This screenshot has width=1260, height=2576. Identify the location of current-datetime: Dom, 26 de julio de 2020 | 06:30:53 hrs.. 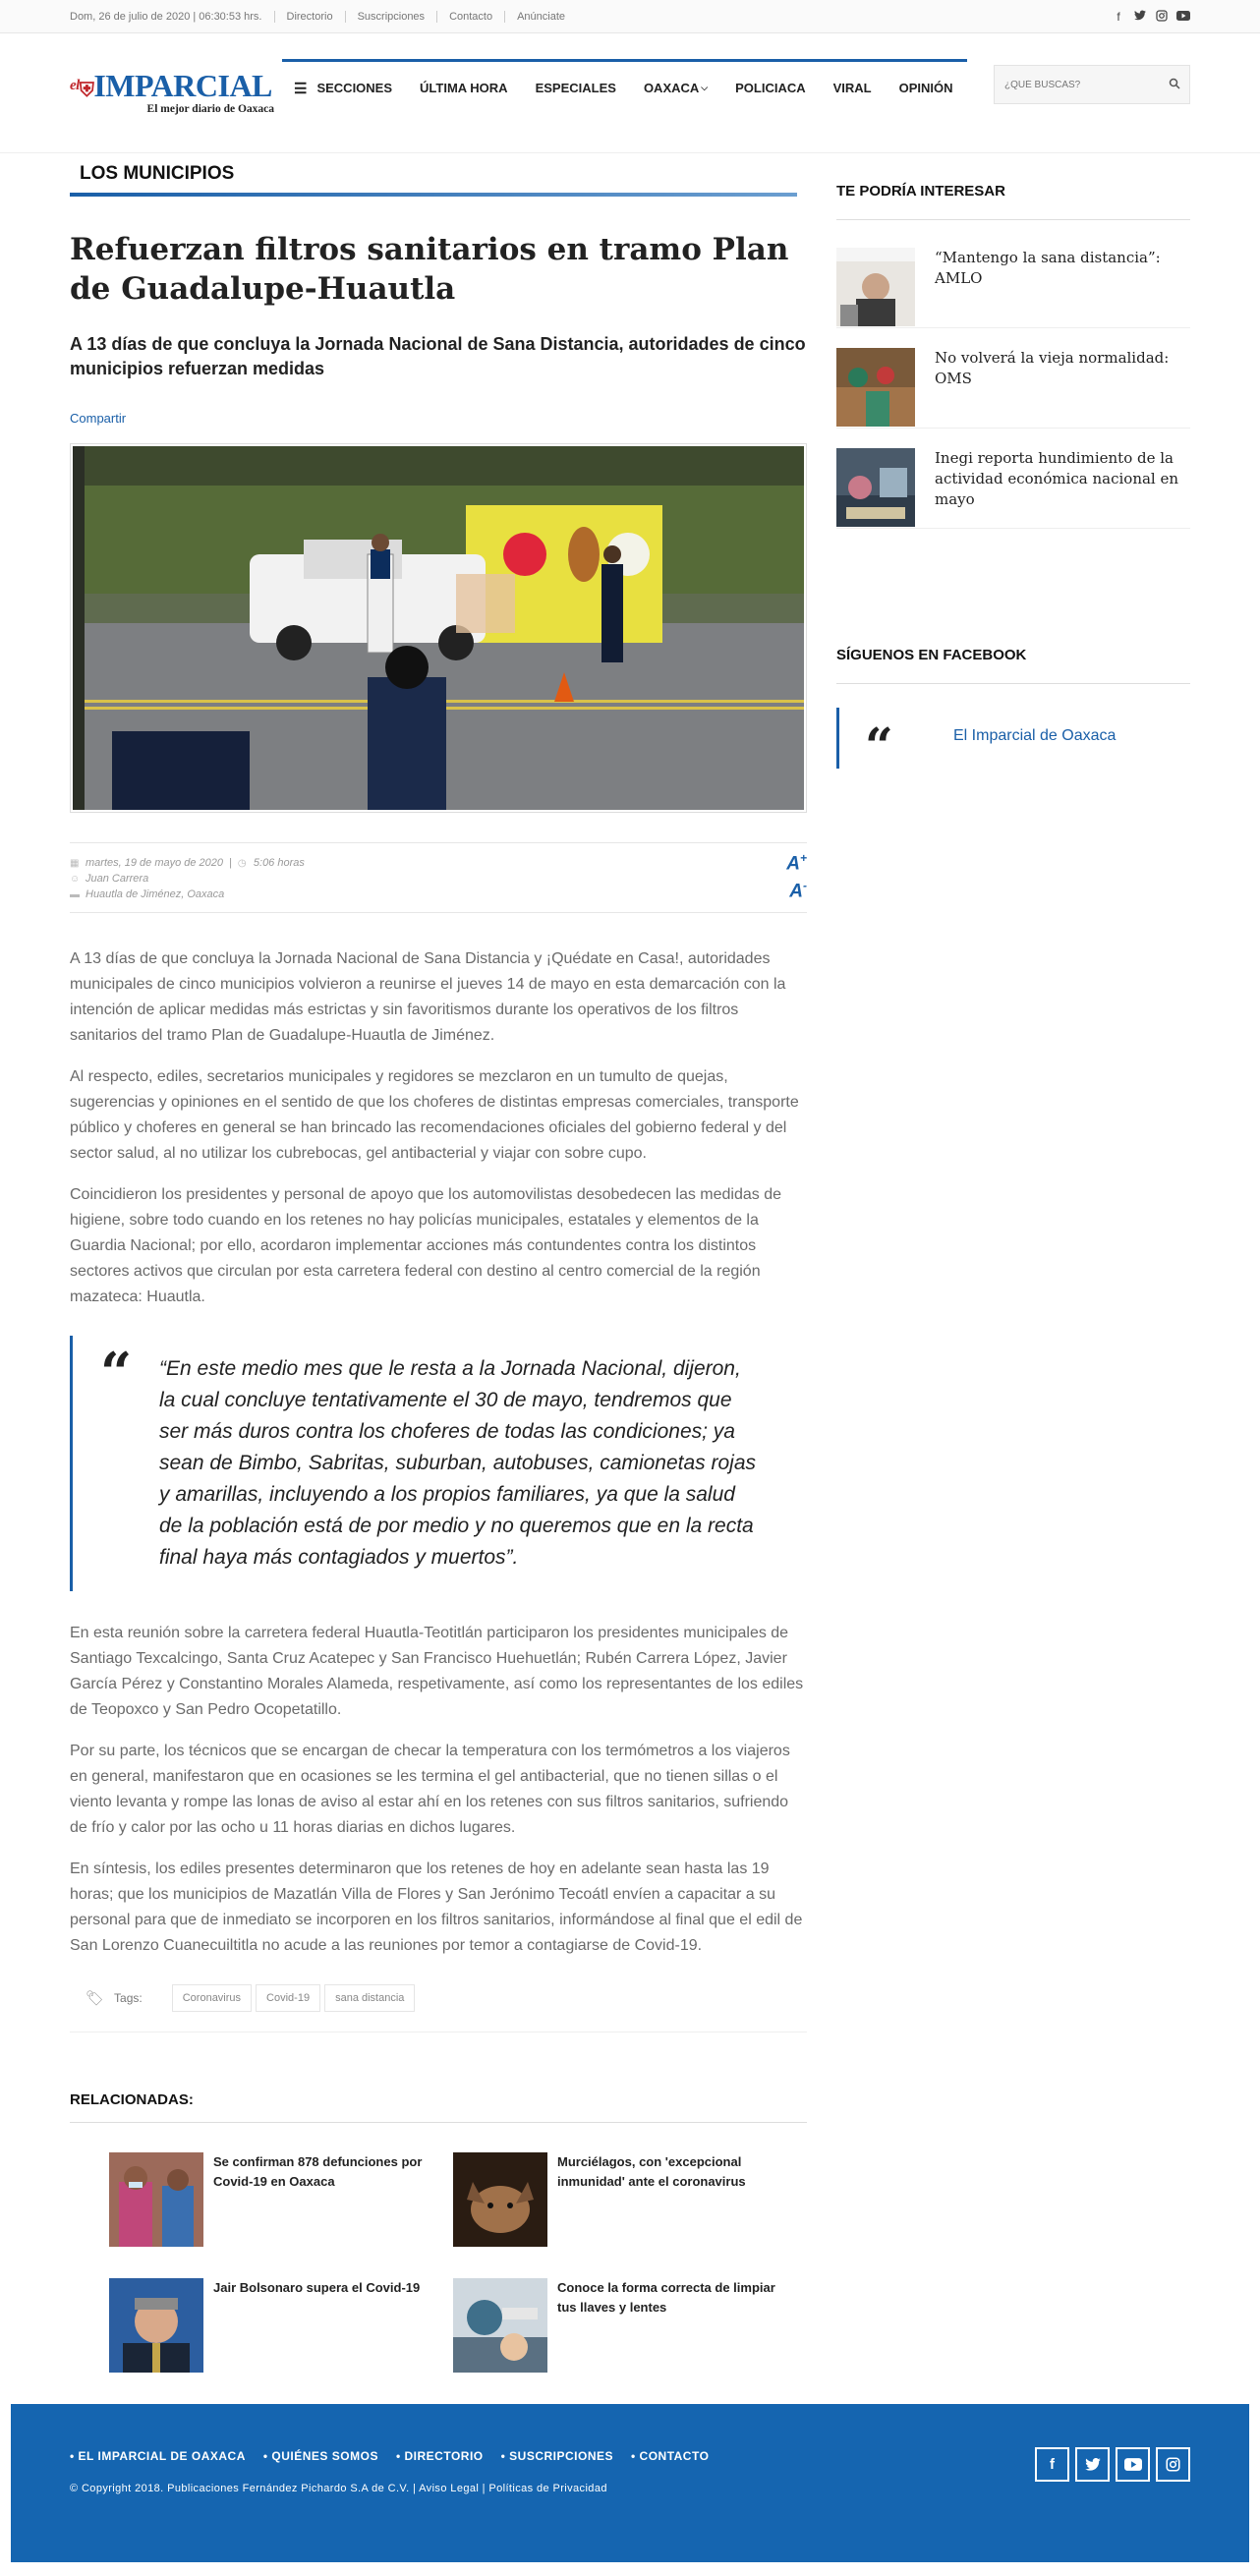
(172, 17).